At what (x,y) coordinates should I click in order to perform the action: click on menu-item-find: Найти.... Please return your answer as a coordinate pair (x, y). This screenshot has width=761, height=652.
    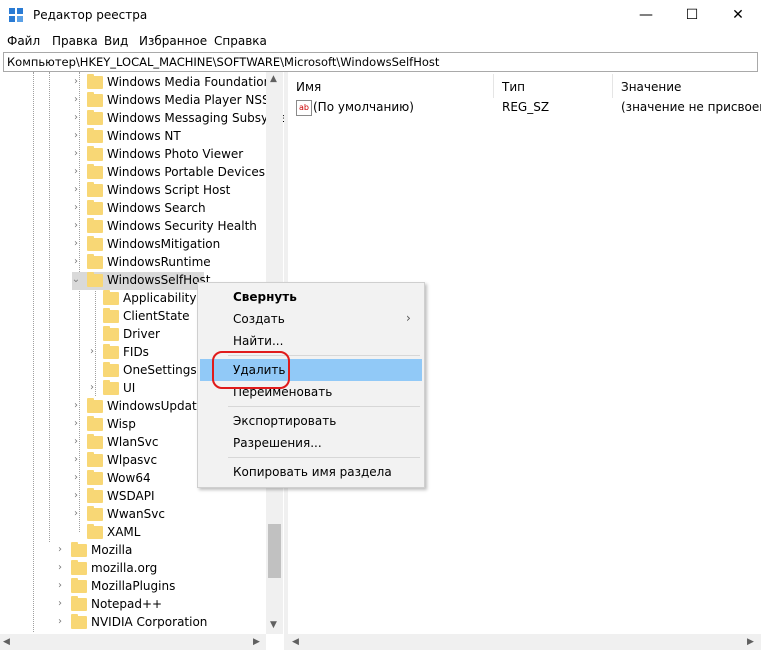
    Looking at the image, I should click on (311, 341).